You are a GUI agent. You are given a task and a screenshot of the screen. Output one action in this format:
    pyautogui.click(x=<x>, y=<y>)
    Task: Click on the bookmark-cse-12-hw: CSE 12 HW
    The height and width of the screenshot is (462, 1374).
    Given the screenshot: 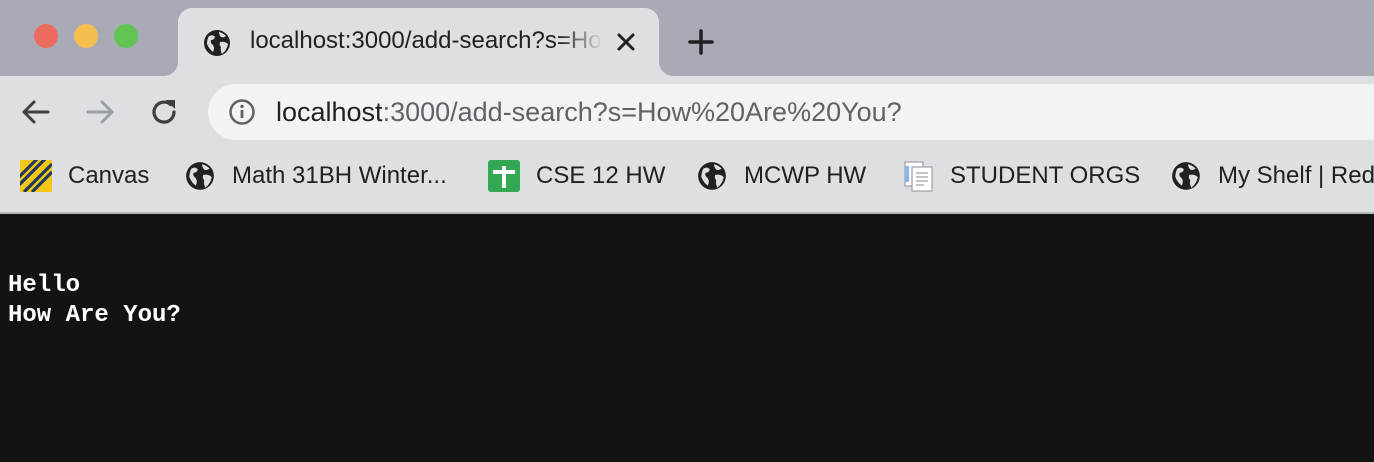 What is the action you would take?
    pyautogui.click(x=576, y=176)
    